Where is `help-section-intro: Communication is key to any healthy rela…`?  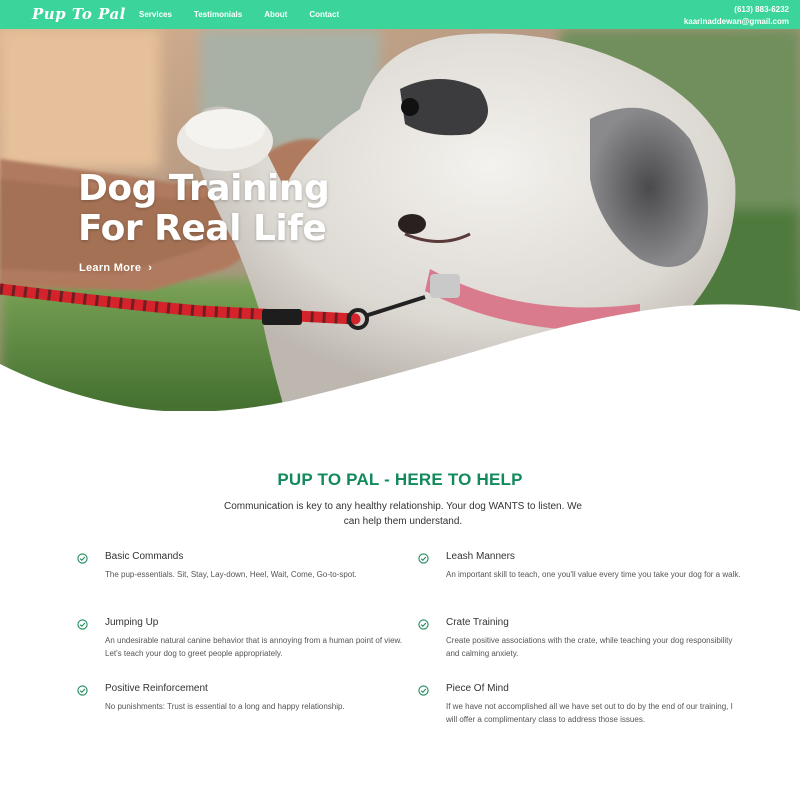
help-section-intro: Communication is key to any healthy rela… is located at coordinates (403, 514).